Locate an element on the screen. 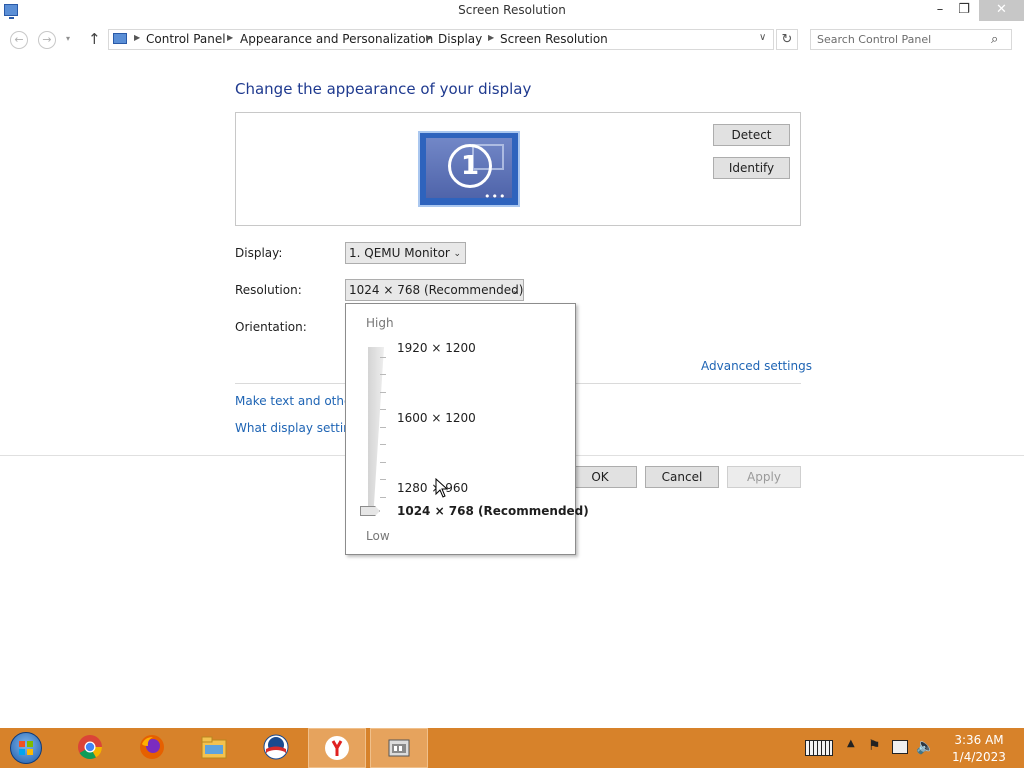  chrome-icon is located at coordinates (90, 747).